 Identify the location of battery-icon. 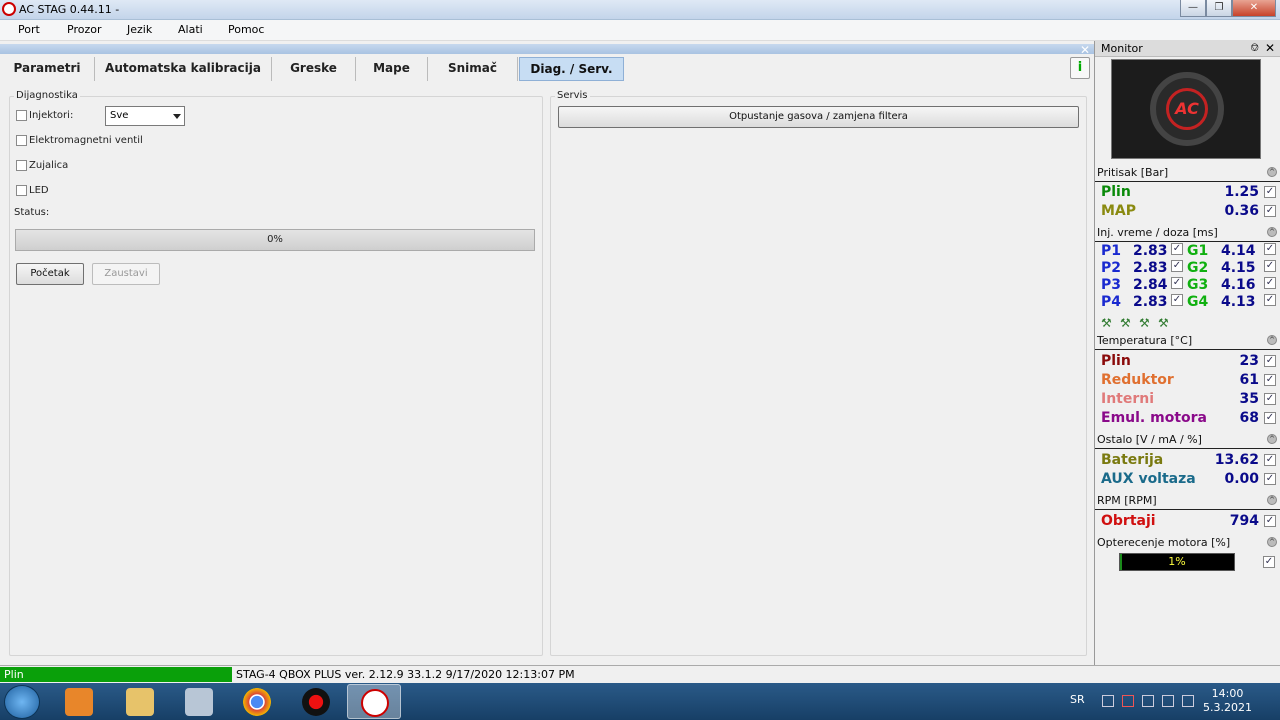
(1148, 701).